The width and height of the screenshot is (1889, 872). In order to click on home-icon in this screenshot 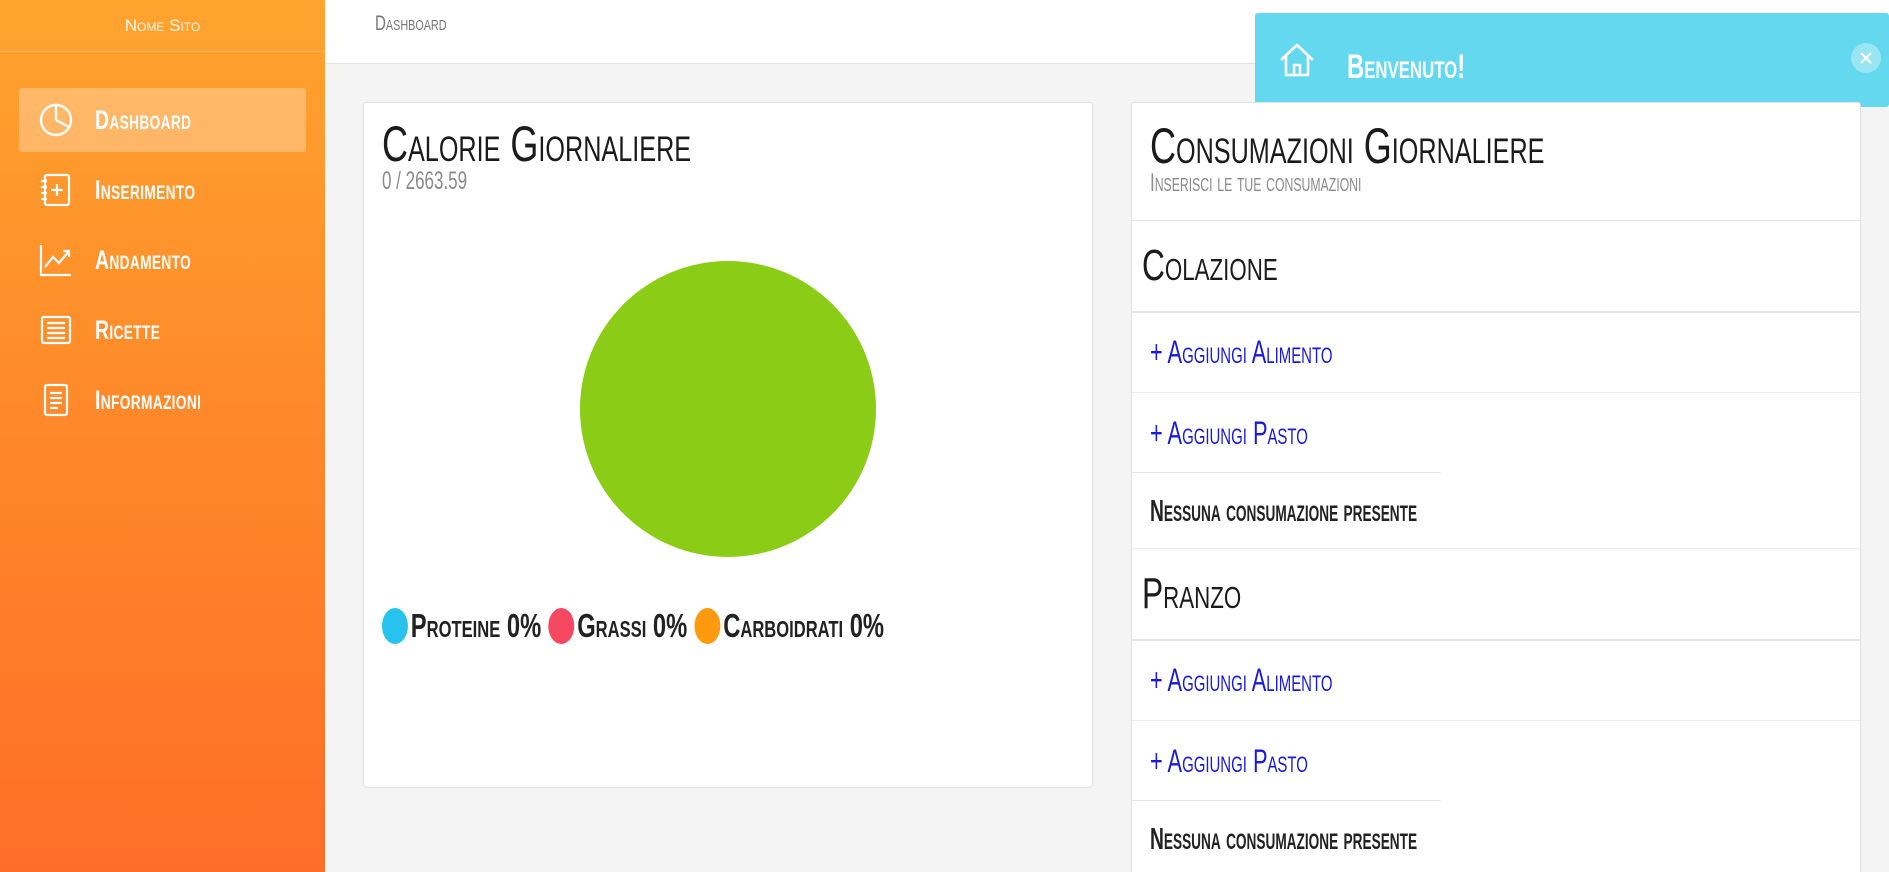, I will do `click(1297, 60)`.